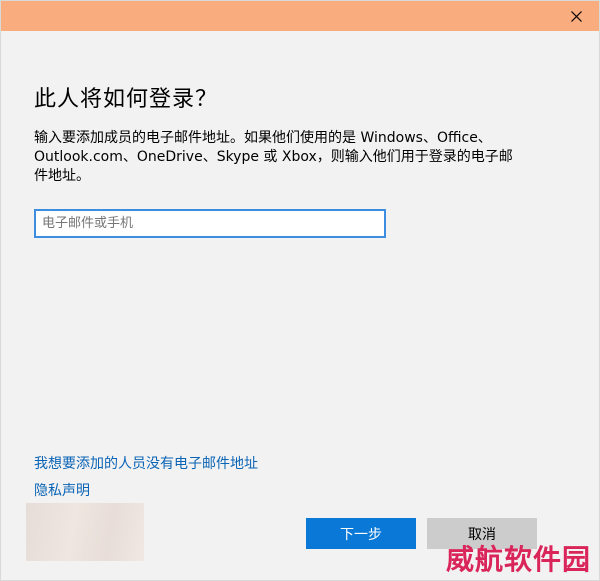  I want to click on blurred-region, so click(85, 532).